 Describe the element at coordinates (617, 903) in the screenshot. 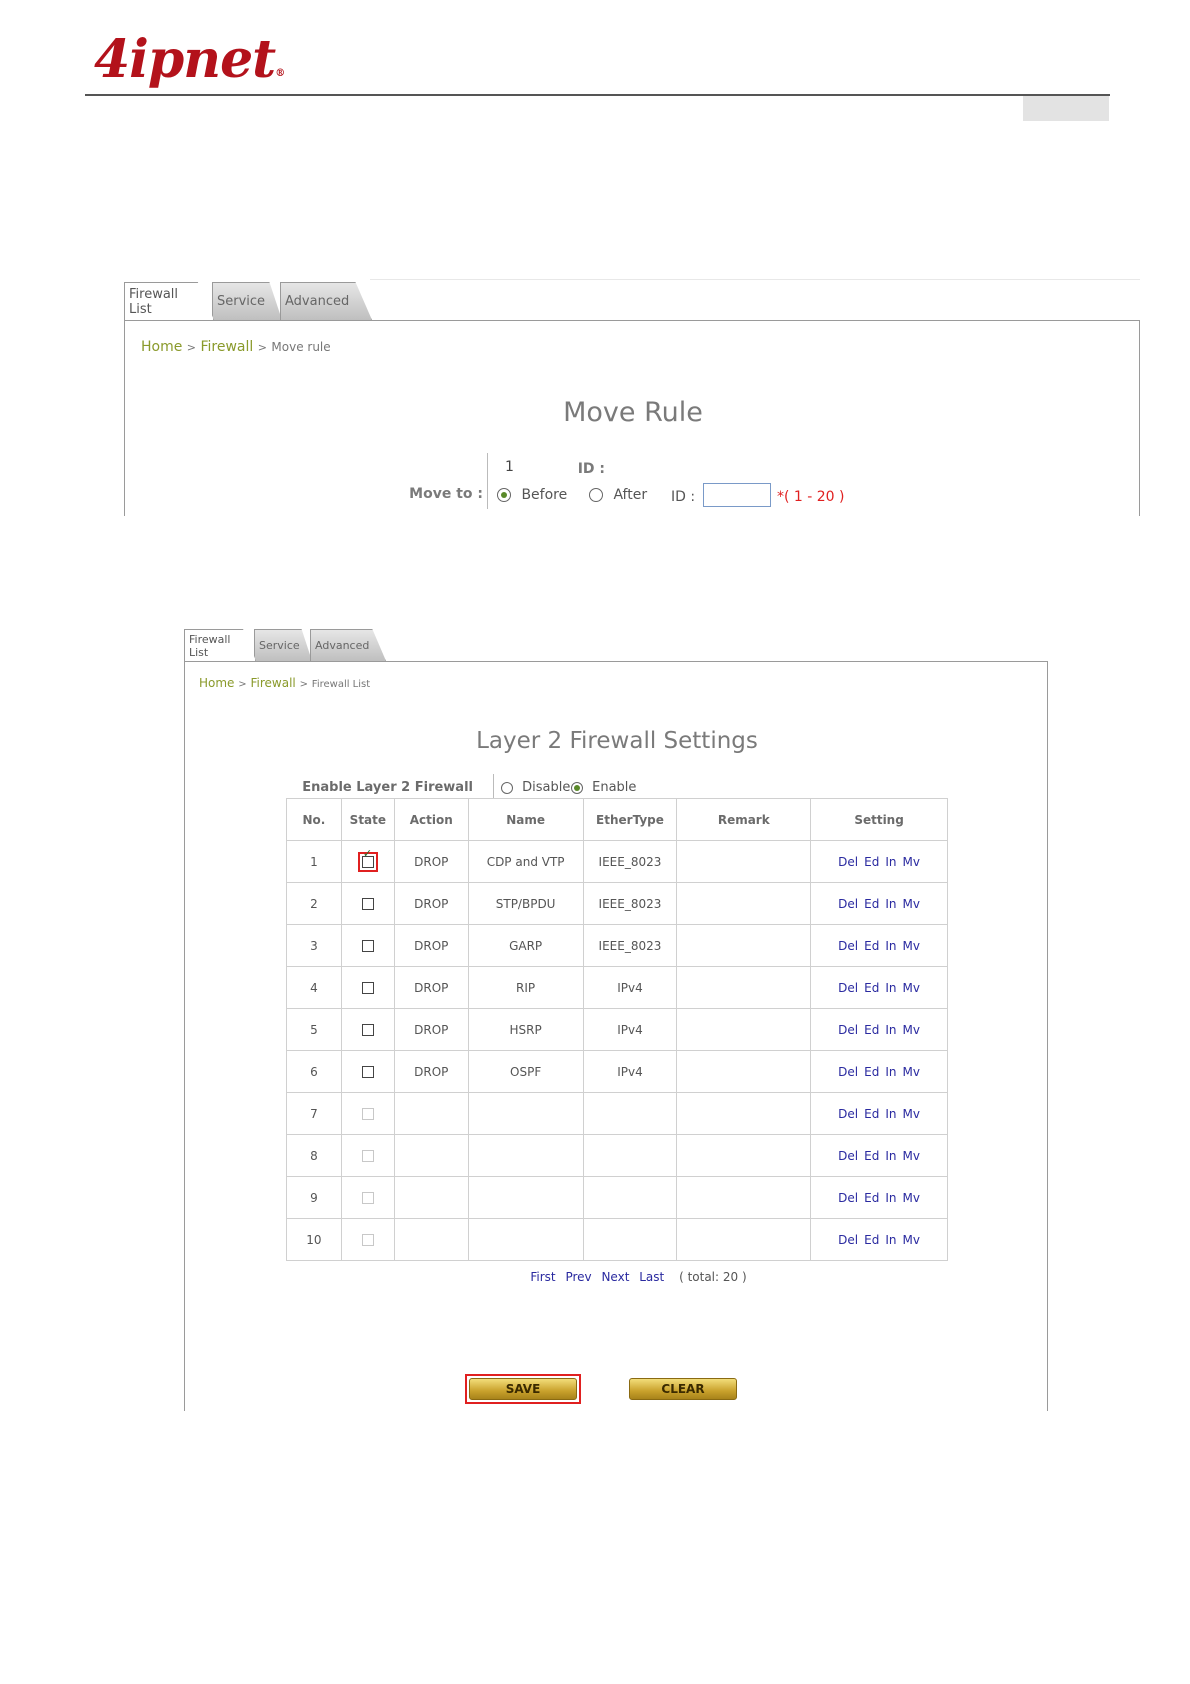

I see `table-row: 2 DROP STP/BPDU IEEE_8023 Del Ed In Mv` at that location.